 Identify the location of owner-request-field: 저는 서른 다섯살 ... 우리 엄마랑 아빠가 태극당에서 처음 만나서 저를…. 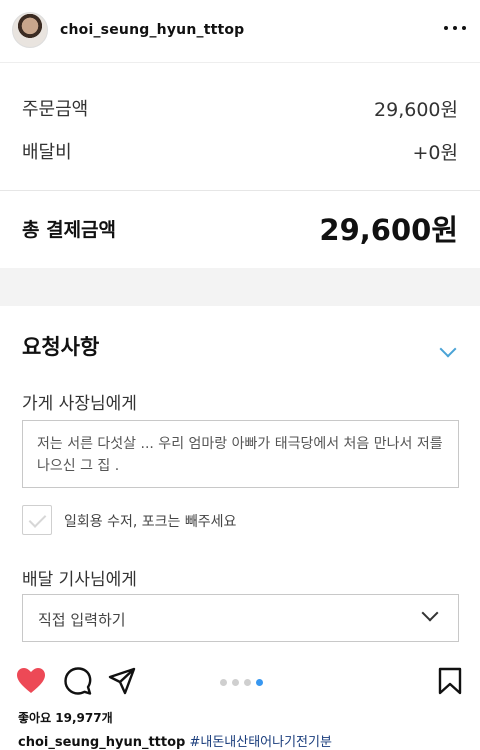
(240, 454).